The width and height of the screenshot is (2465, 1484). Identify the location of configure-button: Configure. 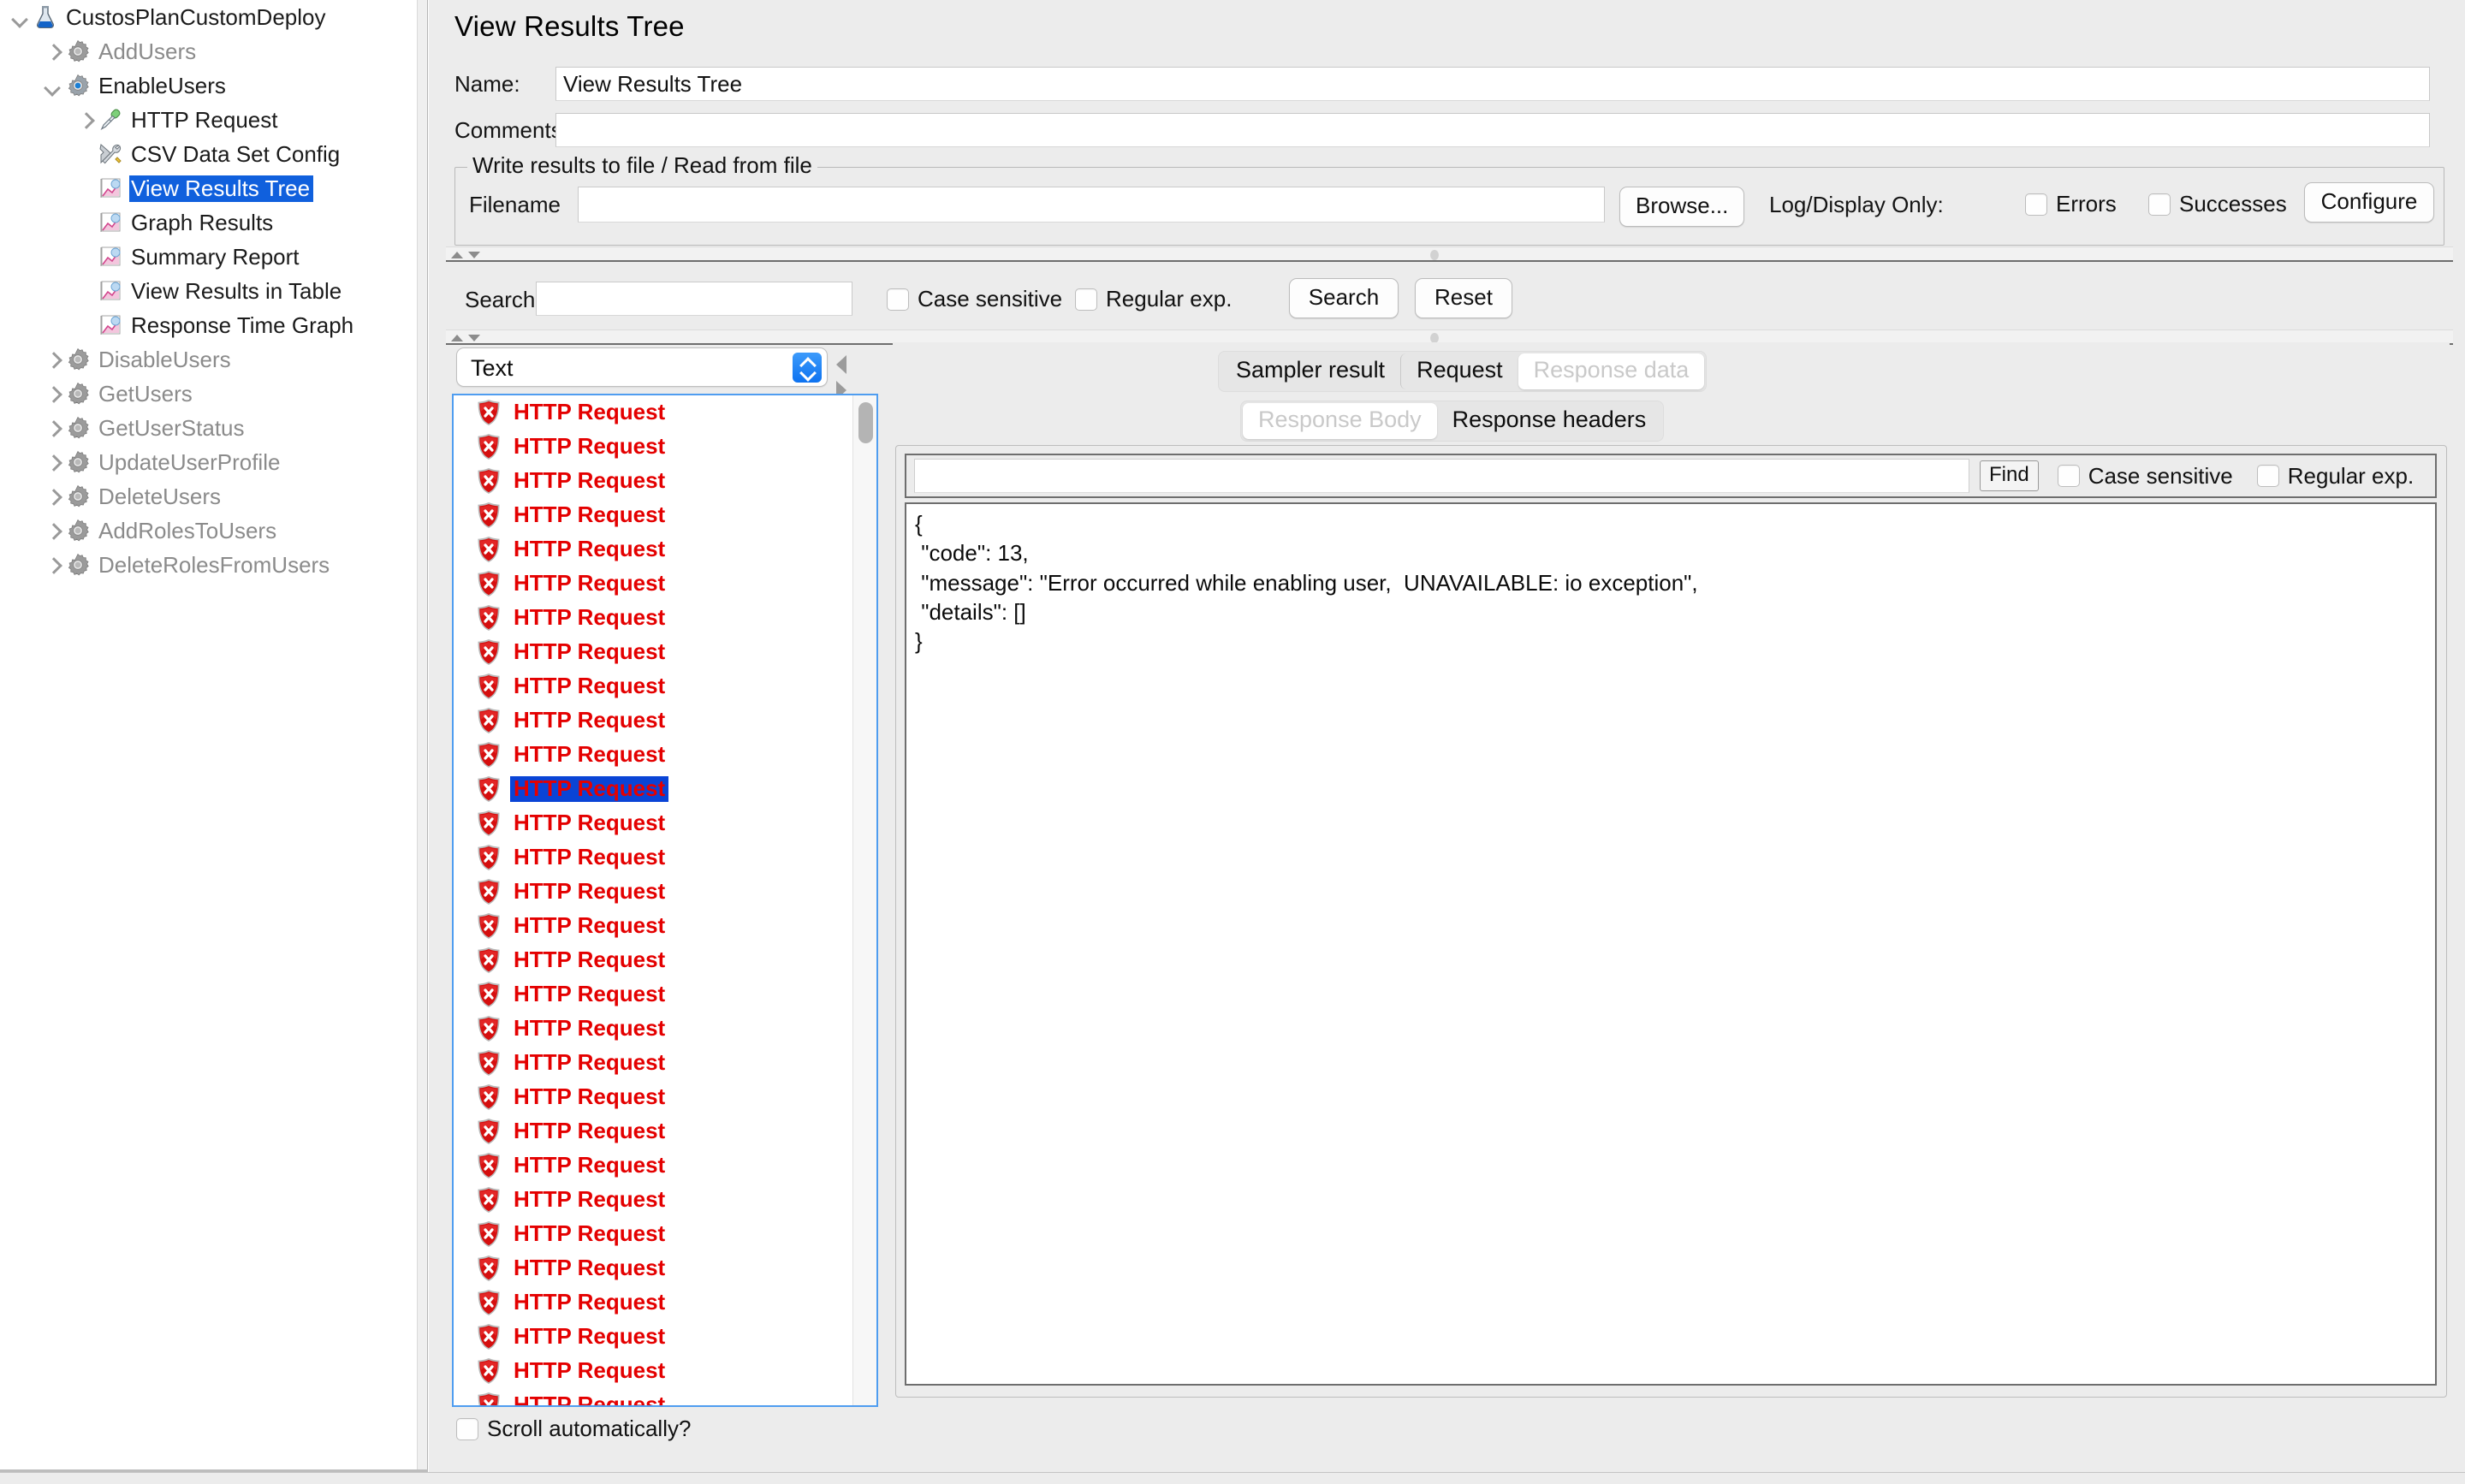
(2369, 203).